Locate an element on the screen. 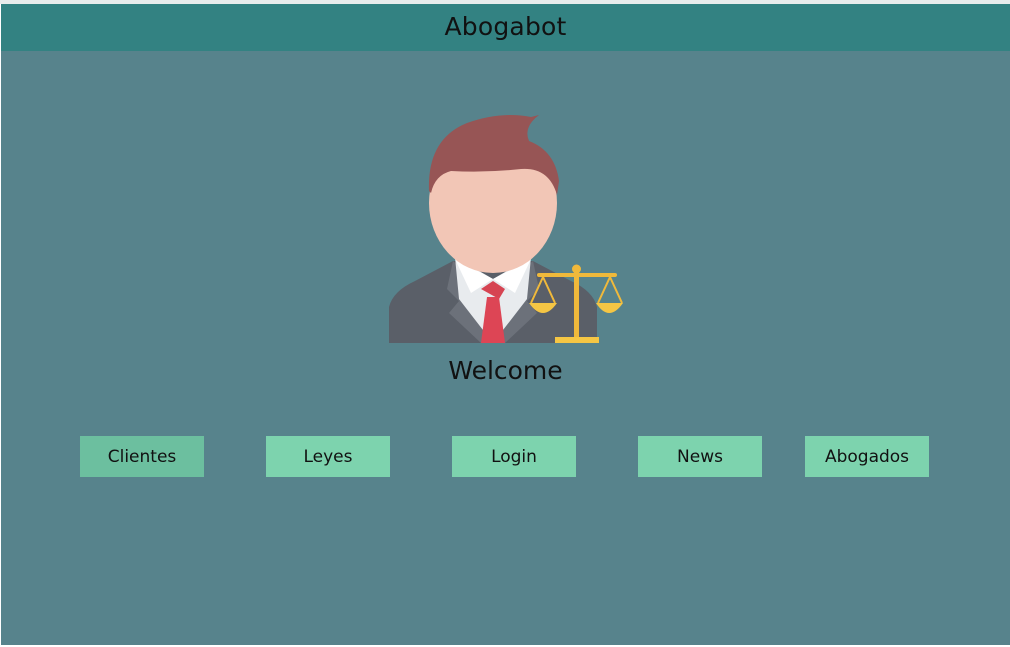  clientes-button: Clientes is located at coordinates (142, 456).